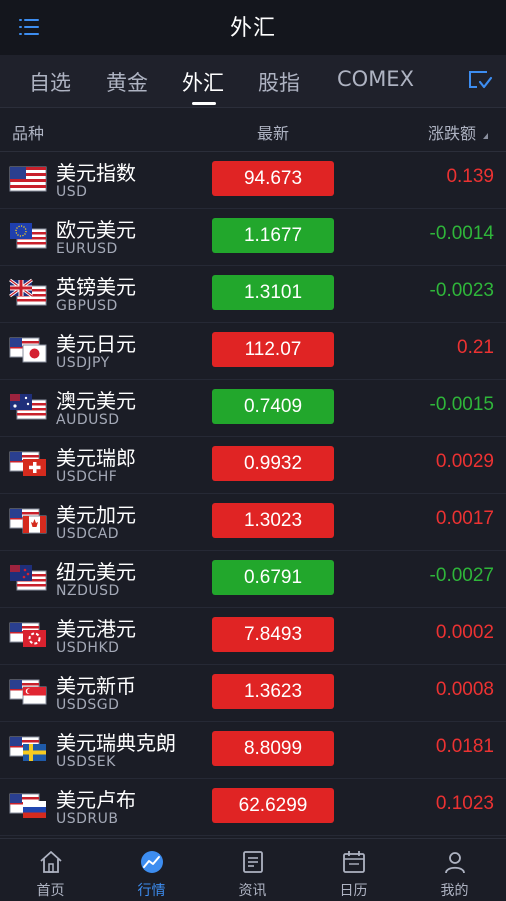  Describe the element at coordinates (253, 862) in the screenshot. I see `news-icon` at that location.